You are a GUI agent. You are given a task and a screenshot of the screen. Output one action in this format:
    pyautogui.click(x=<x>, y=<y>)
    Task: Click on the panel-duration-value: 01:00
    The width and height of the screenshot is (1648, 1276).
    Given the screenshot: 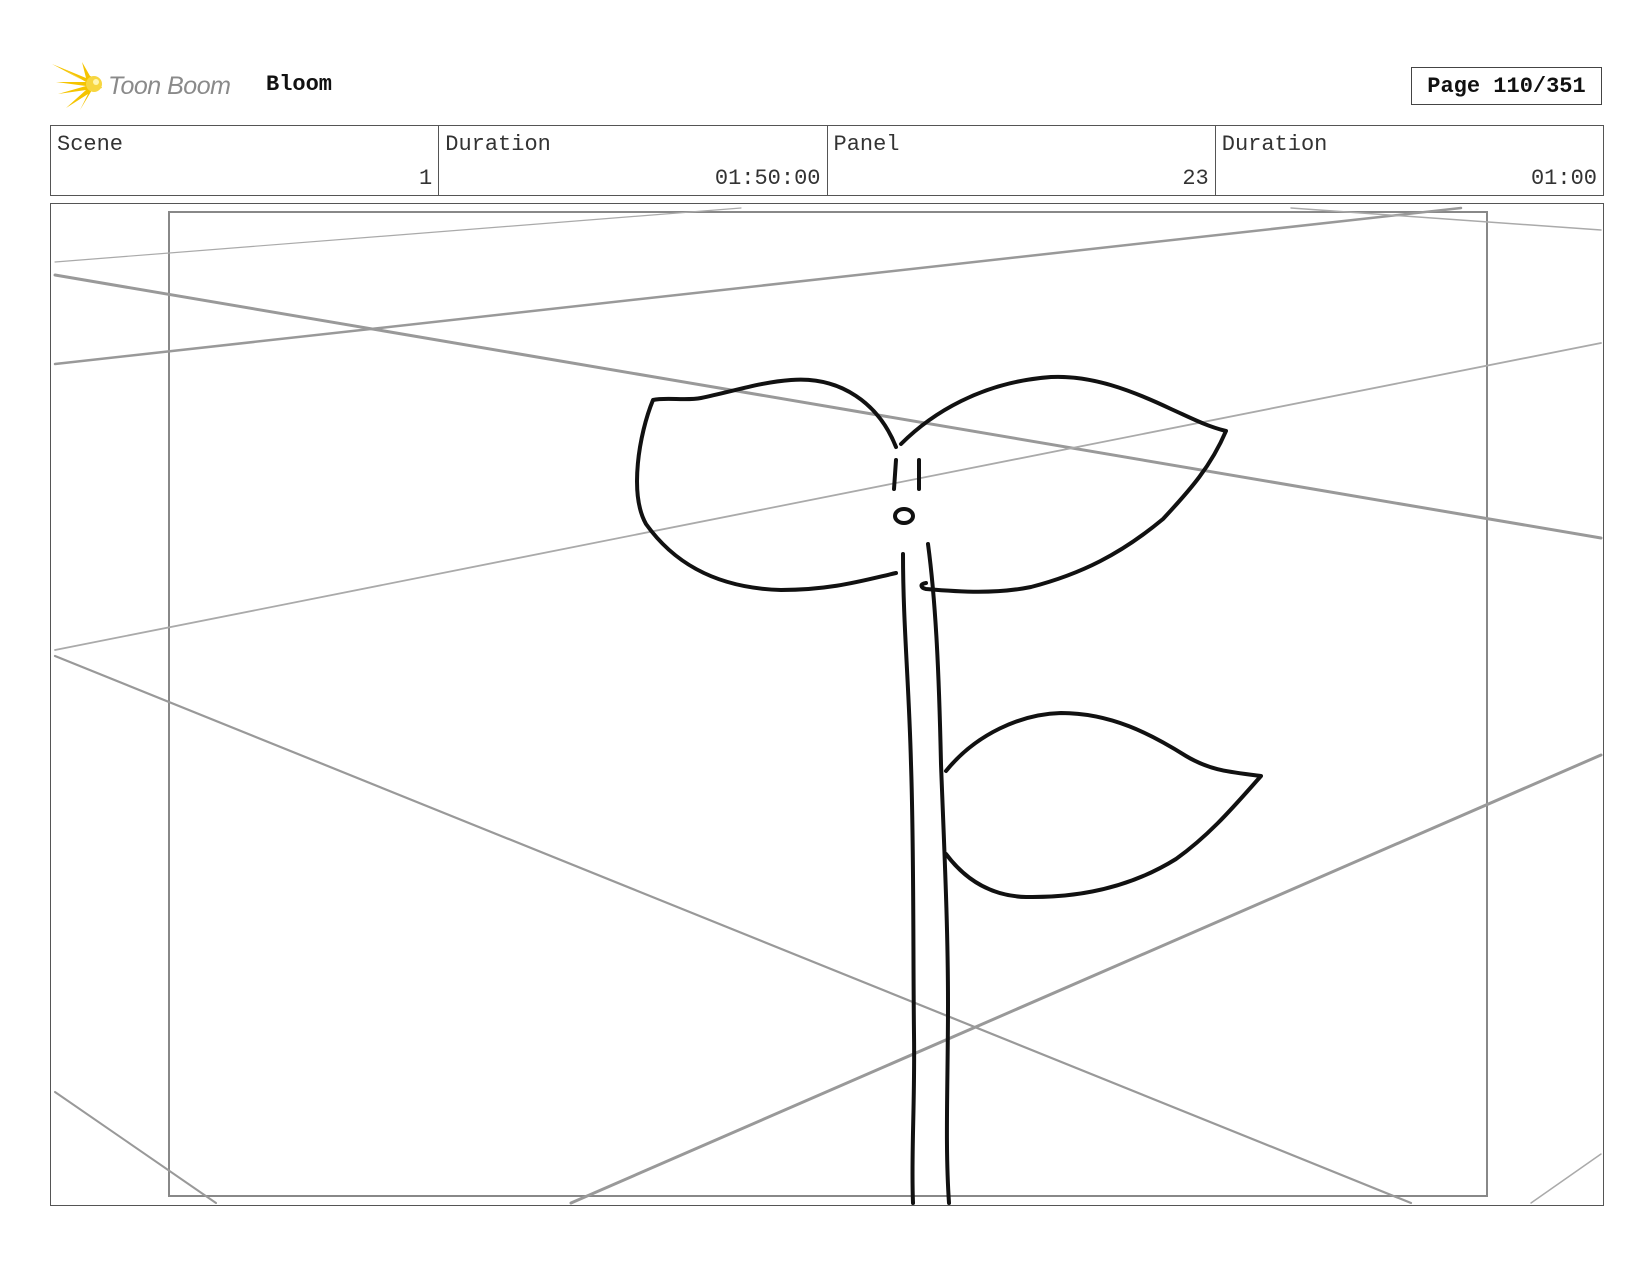 What is the action you would take?
    pyautogui.click(x=1563, y=178)
    